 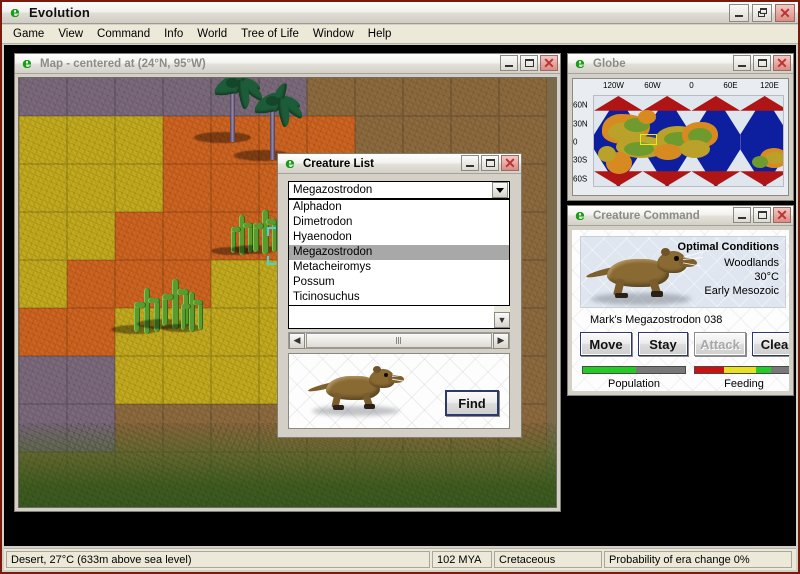 What do you see at coordinates (175, 303) in the screenshot?
I see `cactus-stem` at bounding box center [175, 303].